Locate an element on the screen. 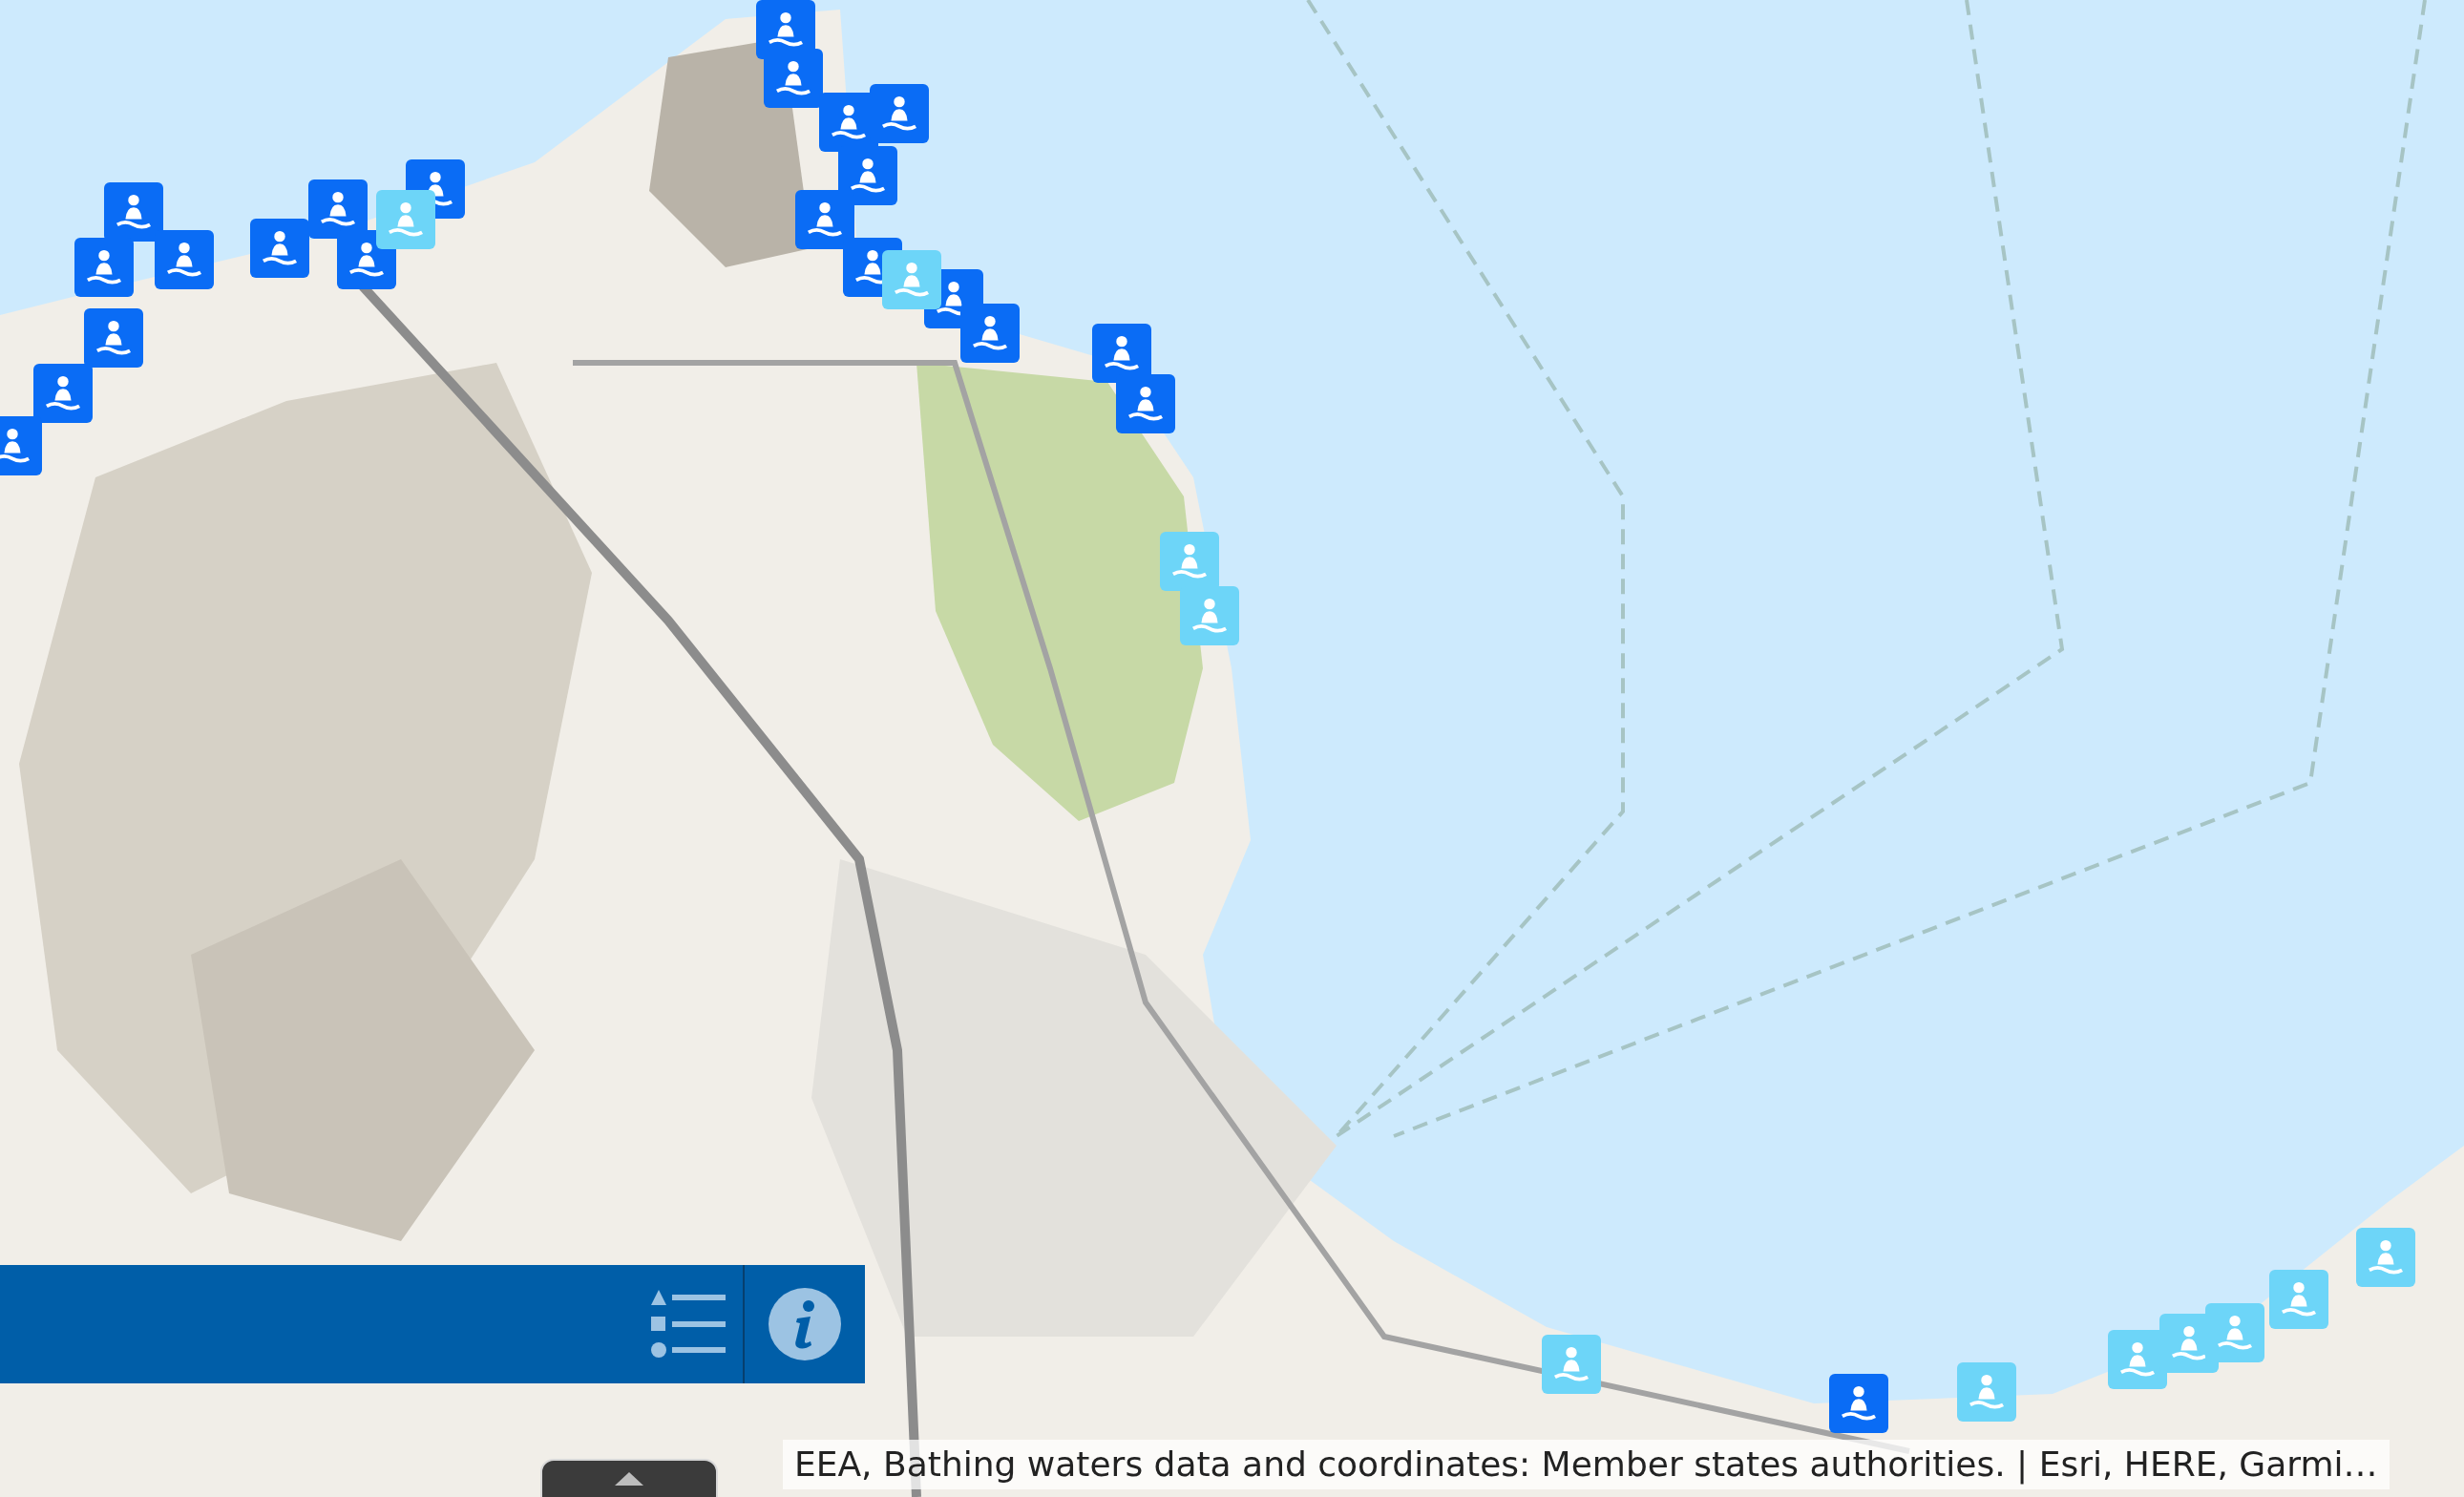  caret-icon is located at coordinates (629, 1479).